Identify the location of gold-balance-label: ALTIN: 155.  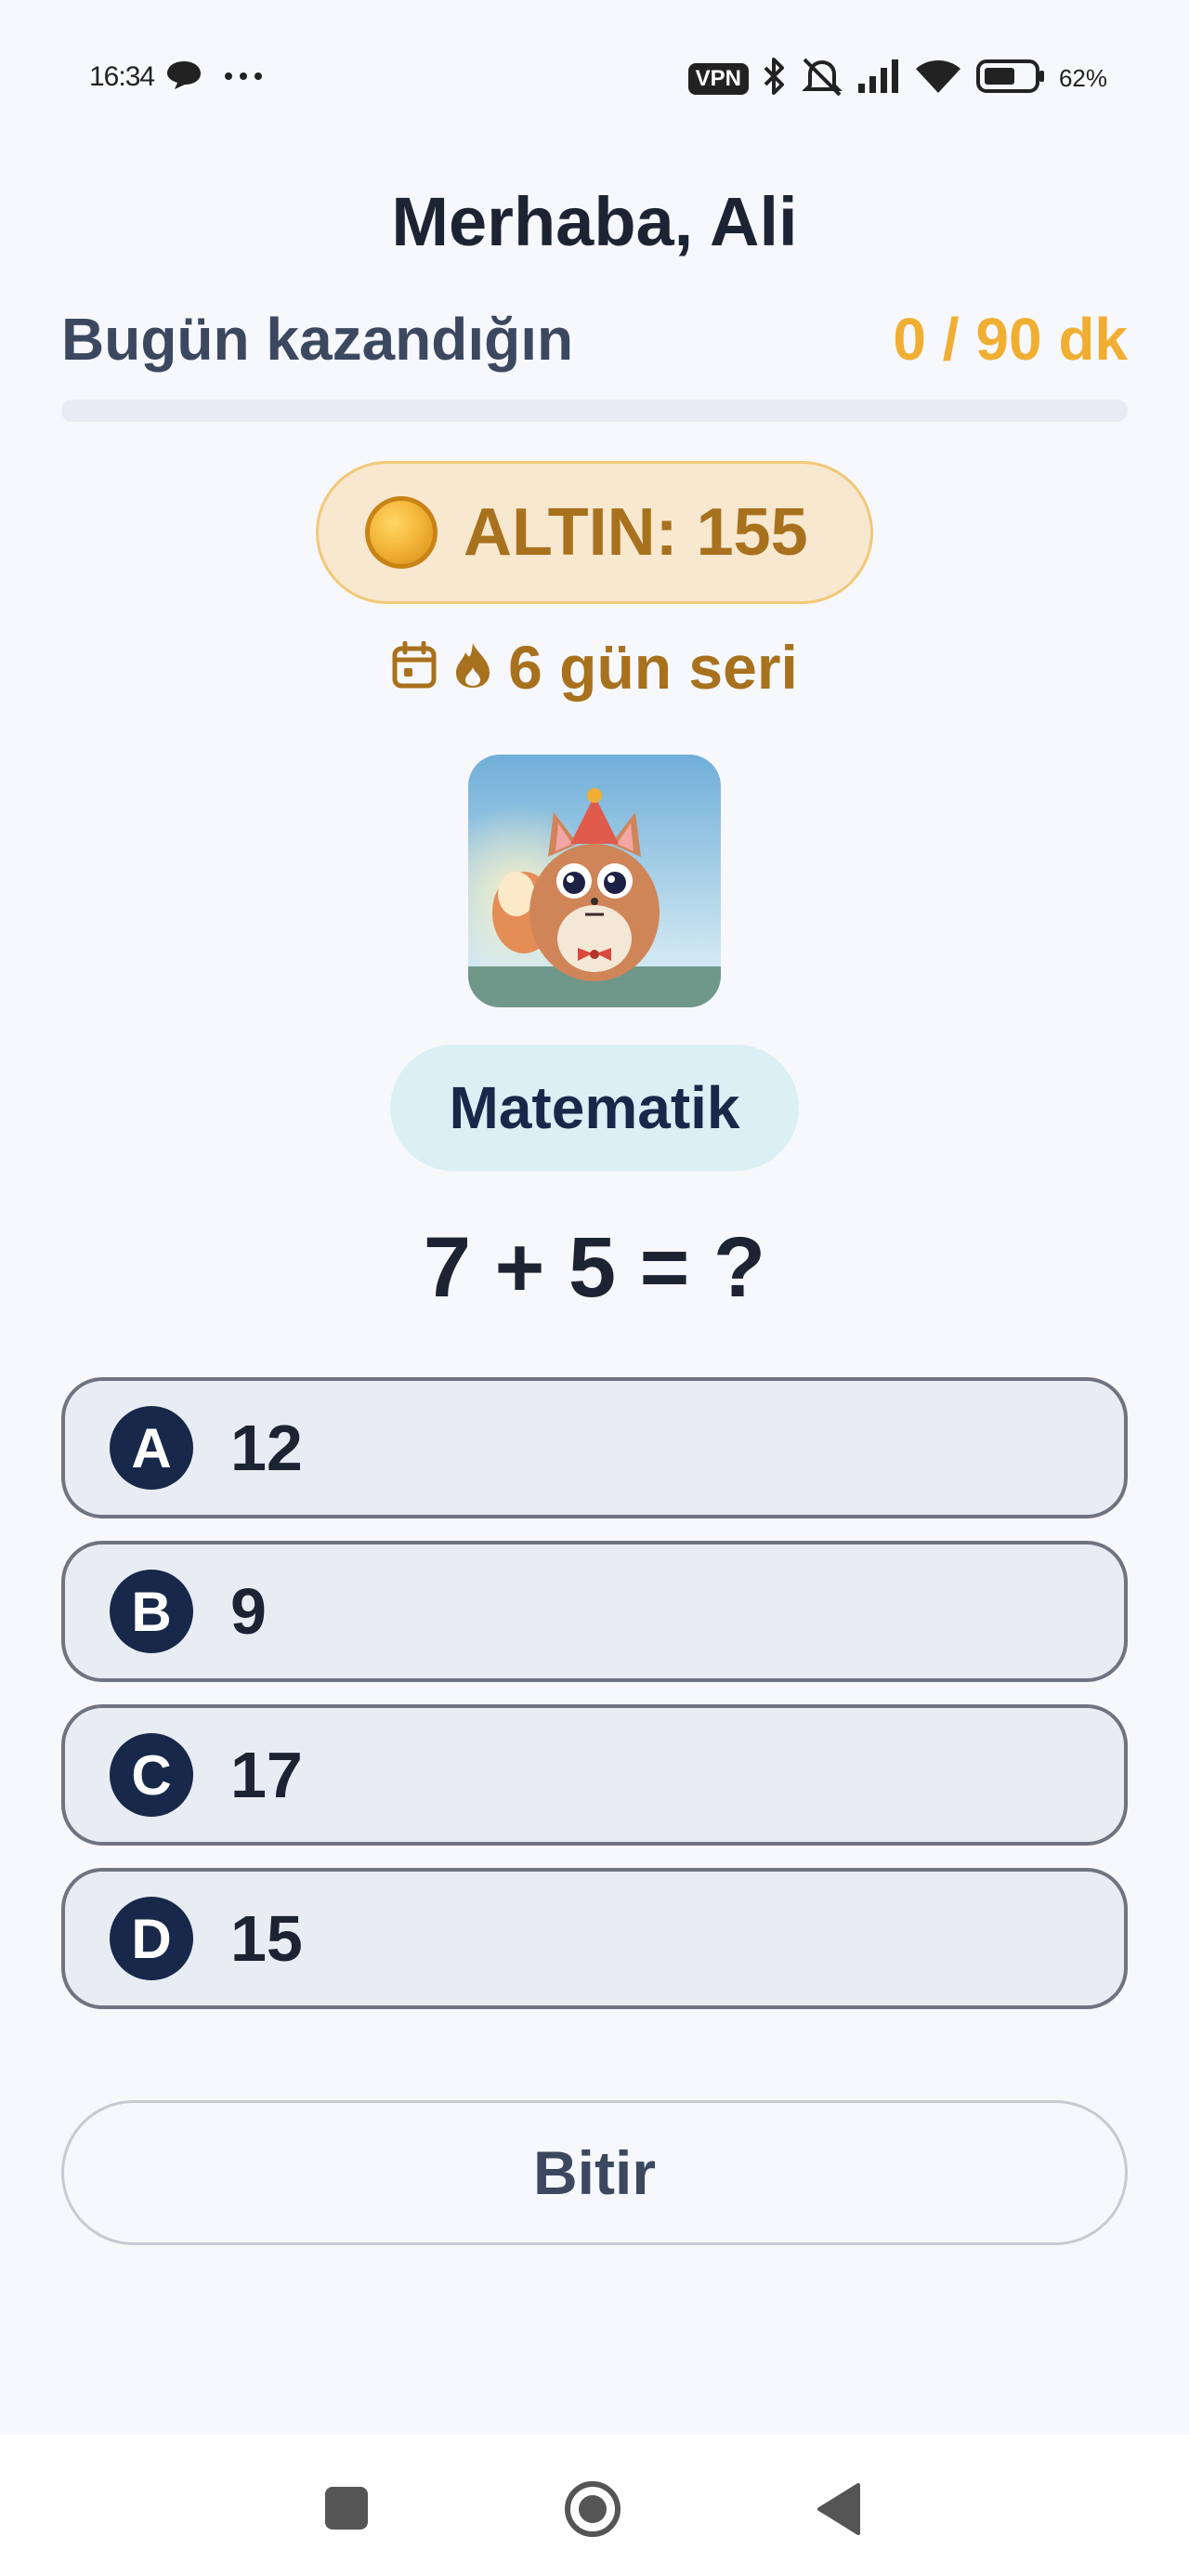
(636, 532).